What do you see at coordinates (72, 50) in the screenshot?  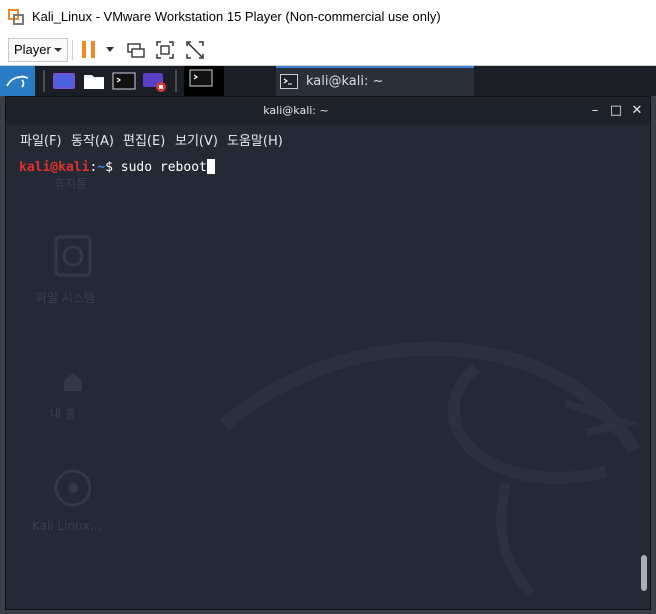 I see `toolbar-divider` at bounding box center [72, 50].